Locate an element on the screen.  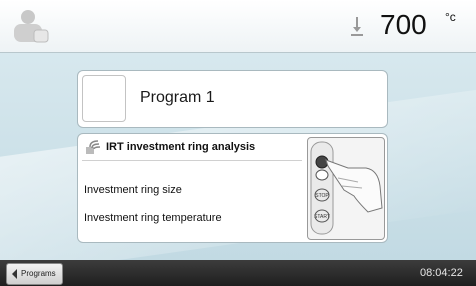
clock: 08:04:22 is located at coordinates (441, 273).